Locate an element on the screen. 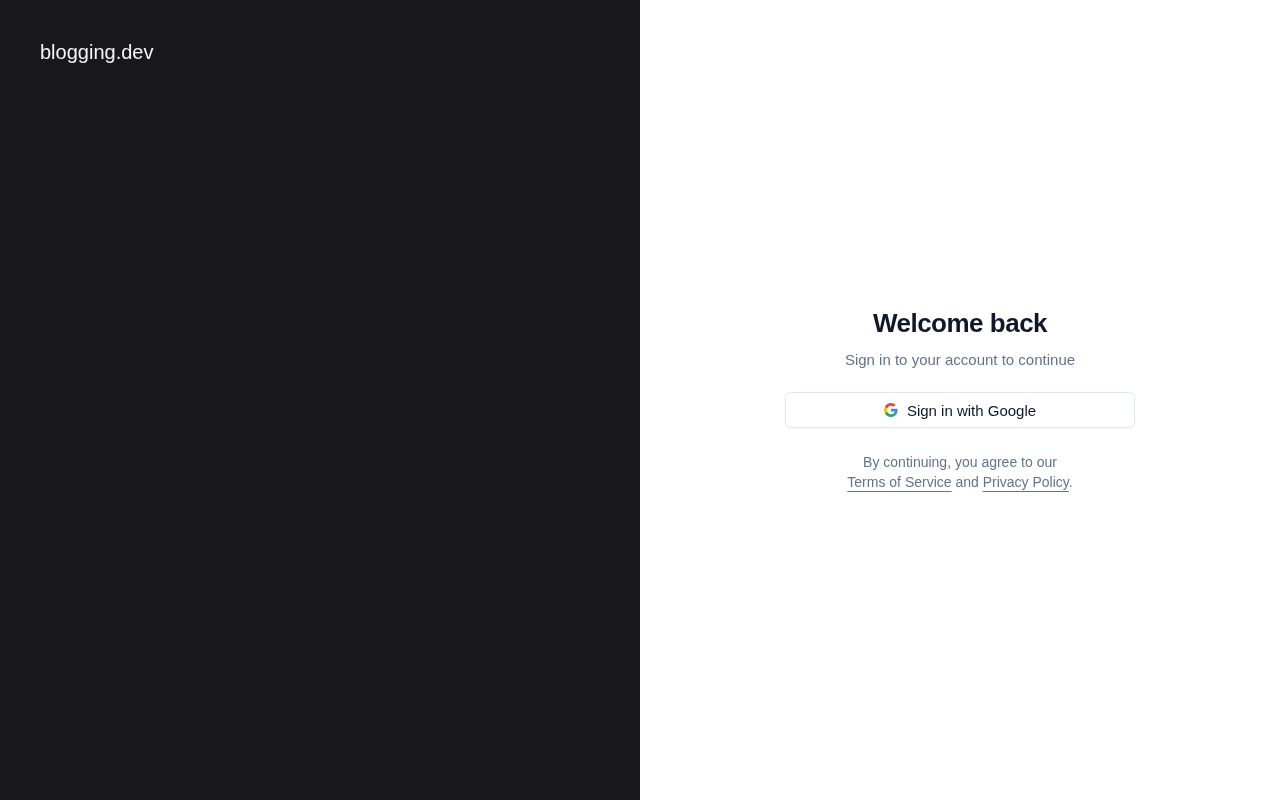 The height and width of the screenshot is (800, 1280). privacy-policy-link: Privacy Policy is located at coordinates (1025, 482).